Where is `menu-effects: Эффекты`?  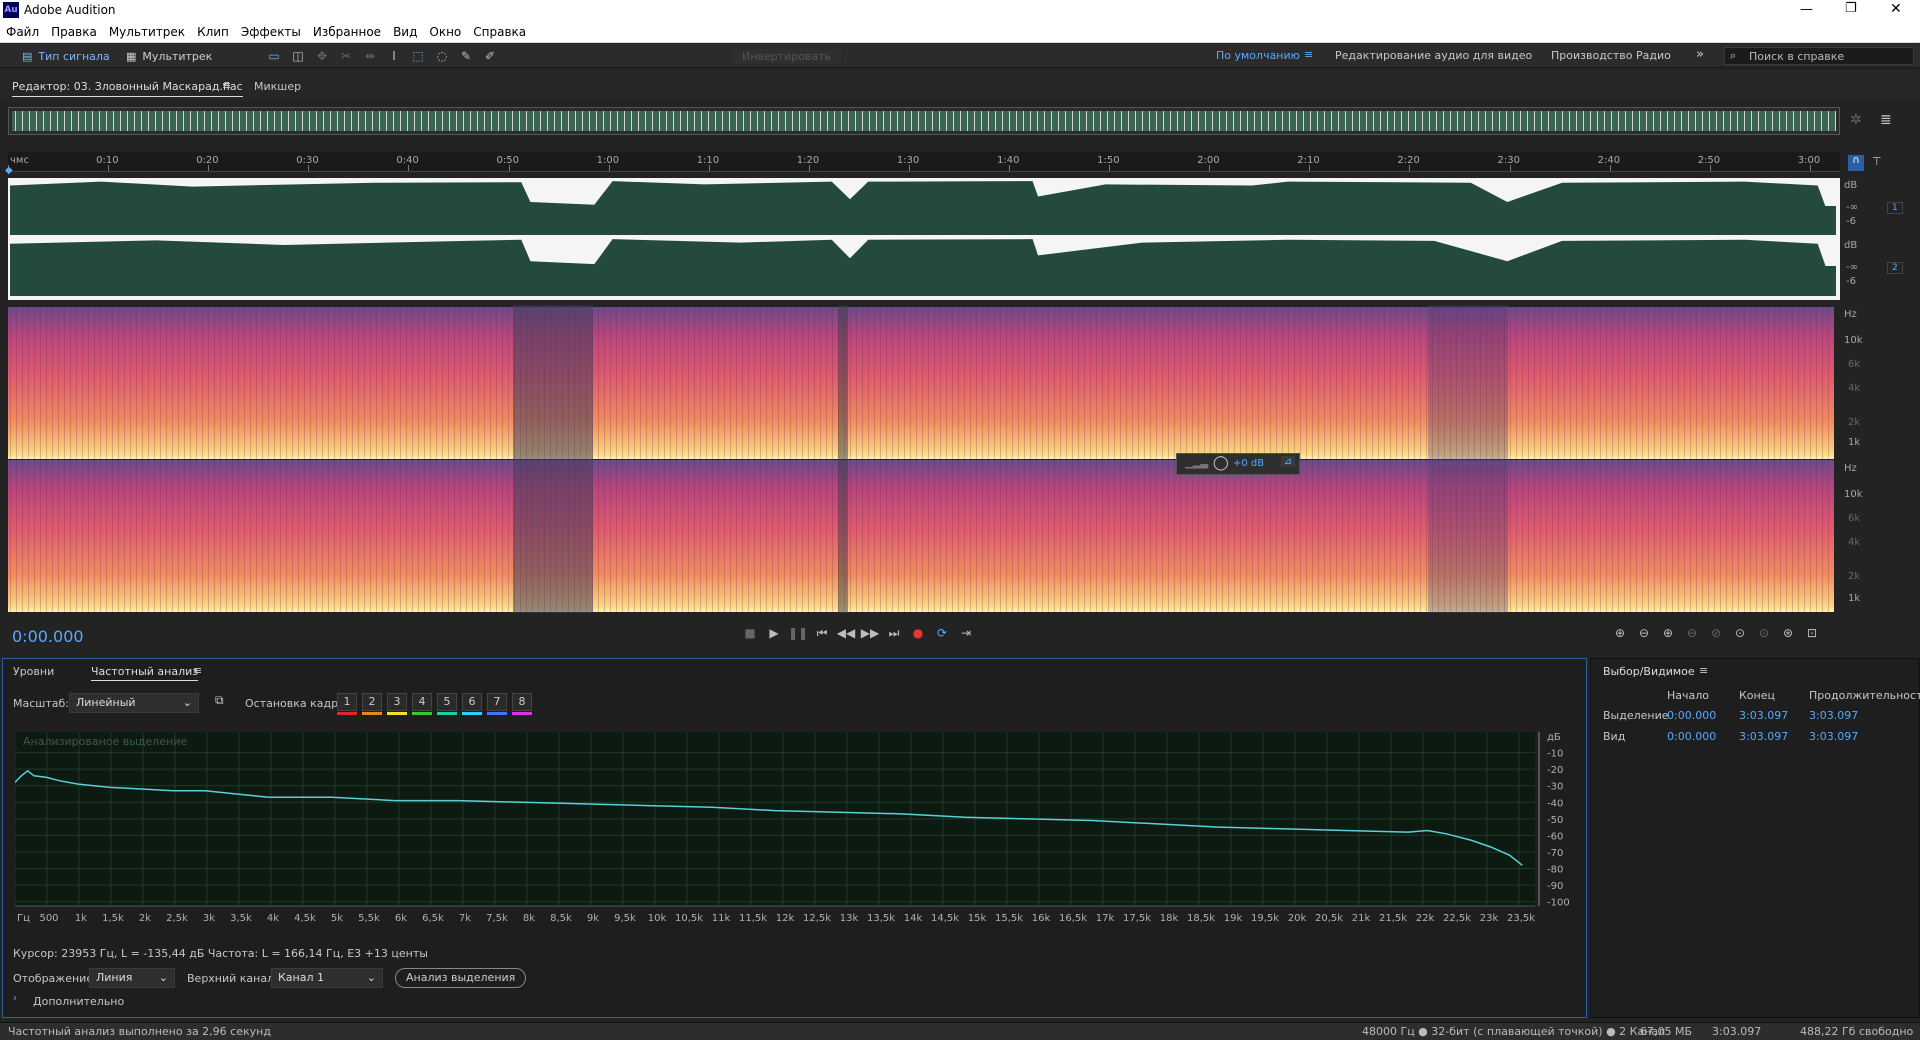
menu-effects: Эффекты is located at coordinates (271, 30).